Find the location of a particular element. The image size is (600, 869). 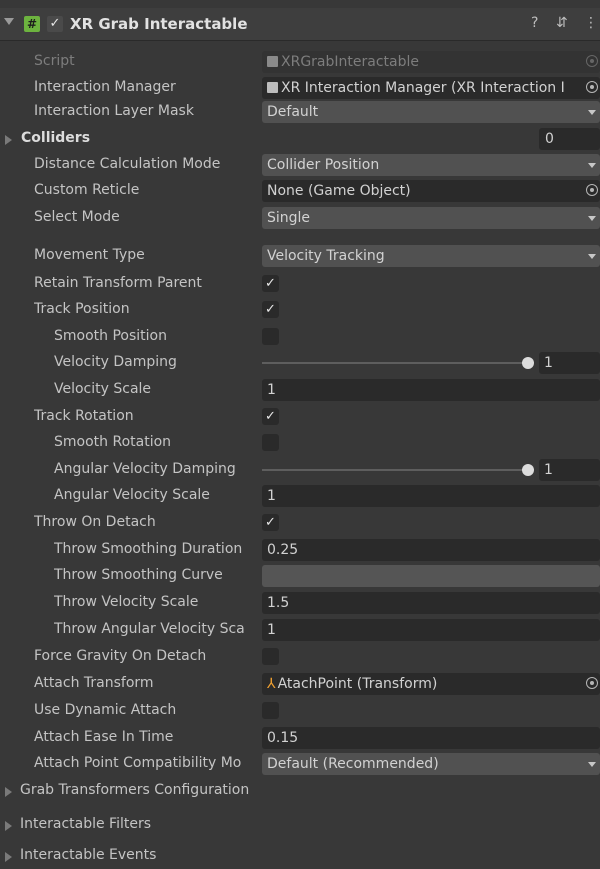

script-label: Script is located at coordinates (54, 61).